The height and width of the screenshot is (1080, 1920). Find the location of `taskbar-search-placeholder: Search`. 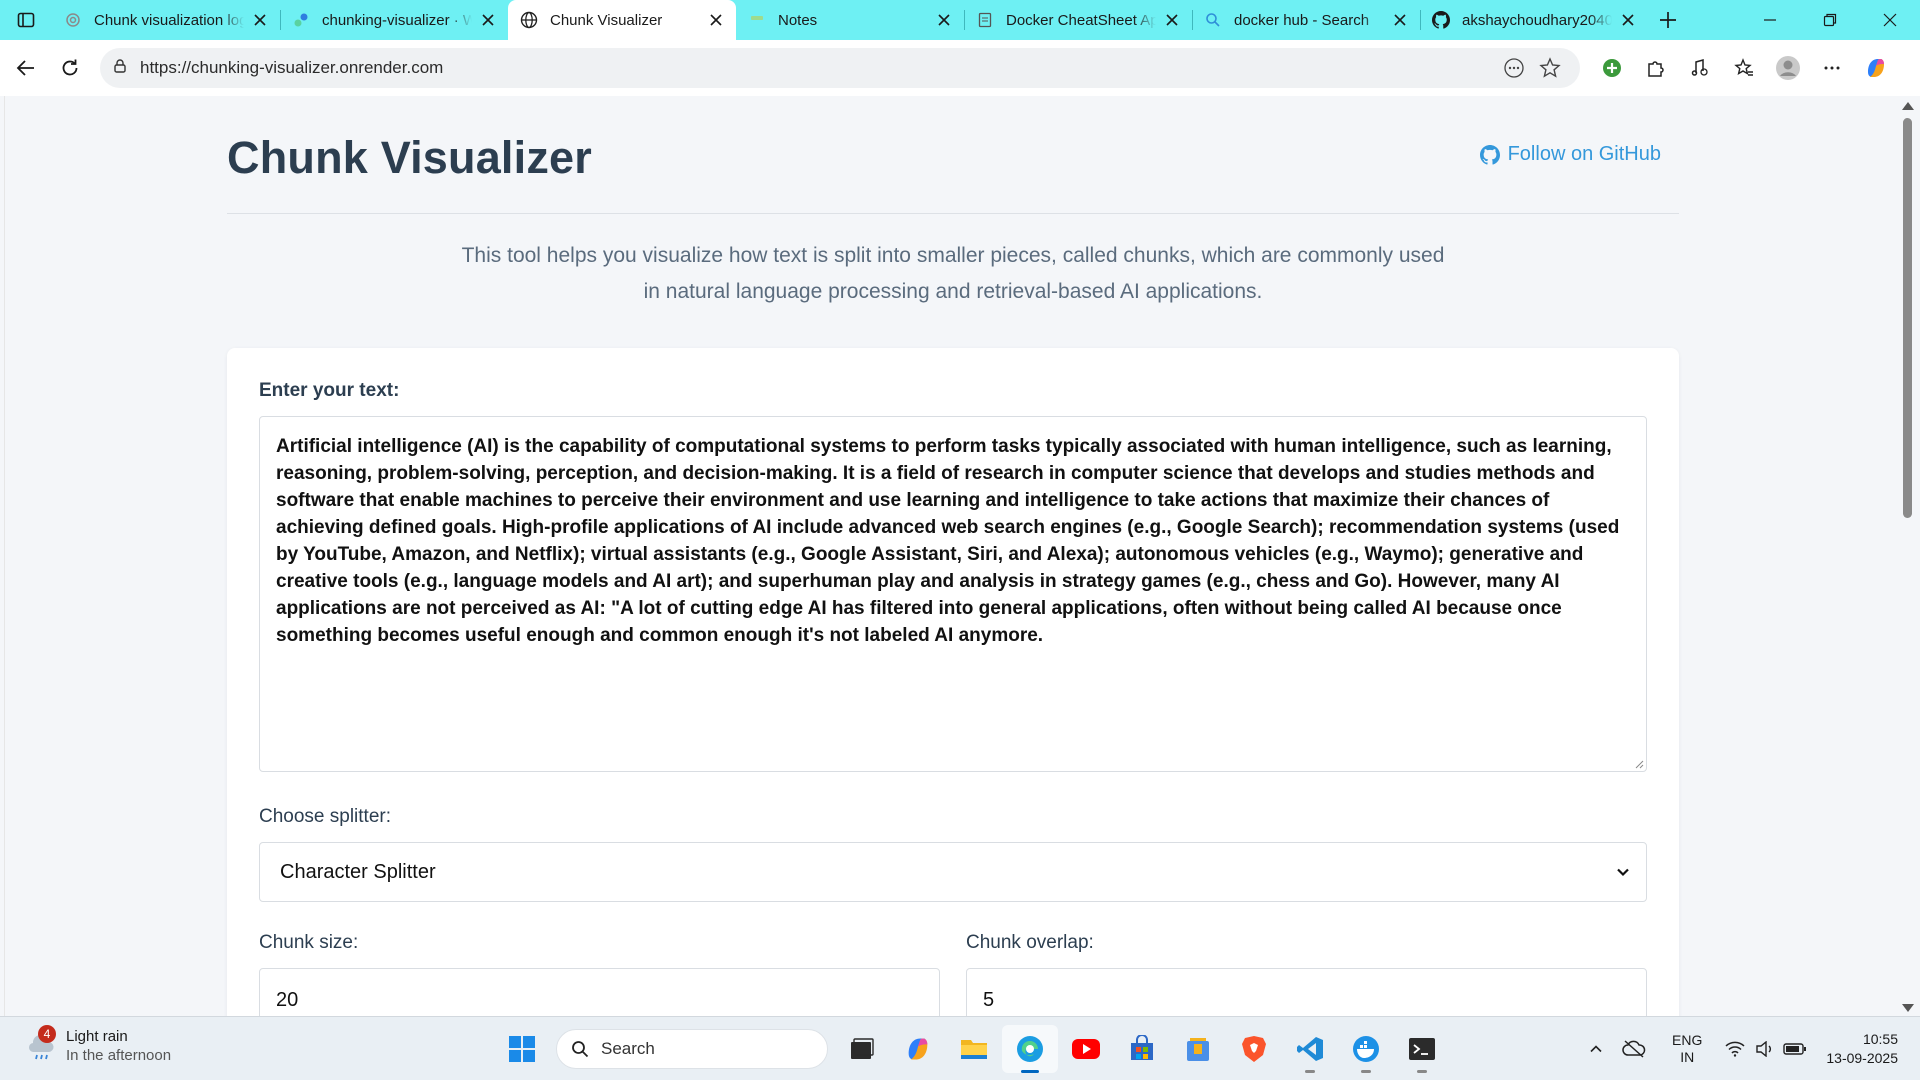

taskbar-search-placeholder: Search is located at coordinates (628, 1048).